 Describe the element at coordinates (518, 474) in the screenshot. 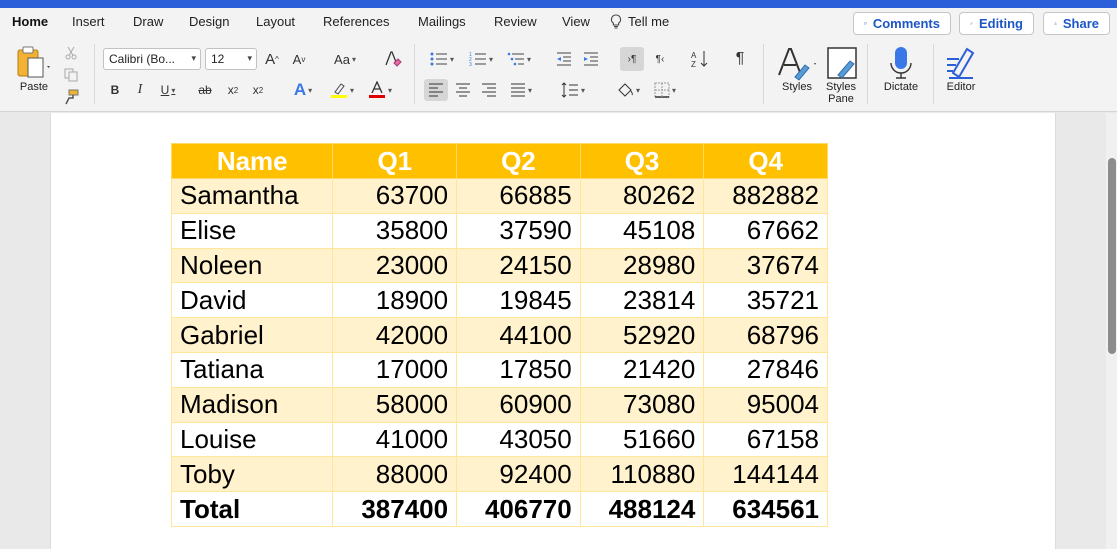

I see `cell-q2: 92400` at that location.